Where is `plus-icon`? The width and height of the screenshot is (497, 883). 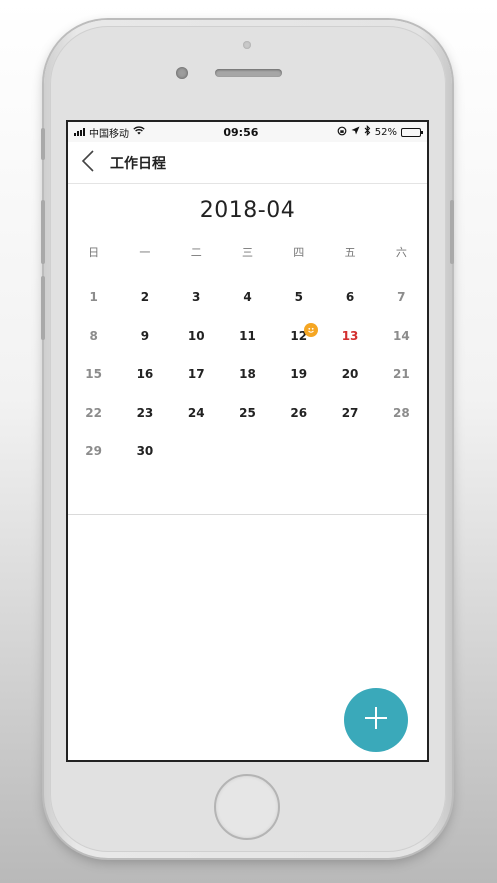
plus-icon is located at coordinates (376, 720).